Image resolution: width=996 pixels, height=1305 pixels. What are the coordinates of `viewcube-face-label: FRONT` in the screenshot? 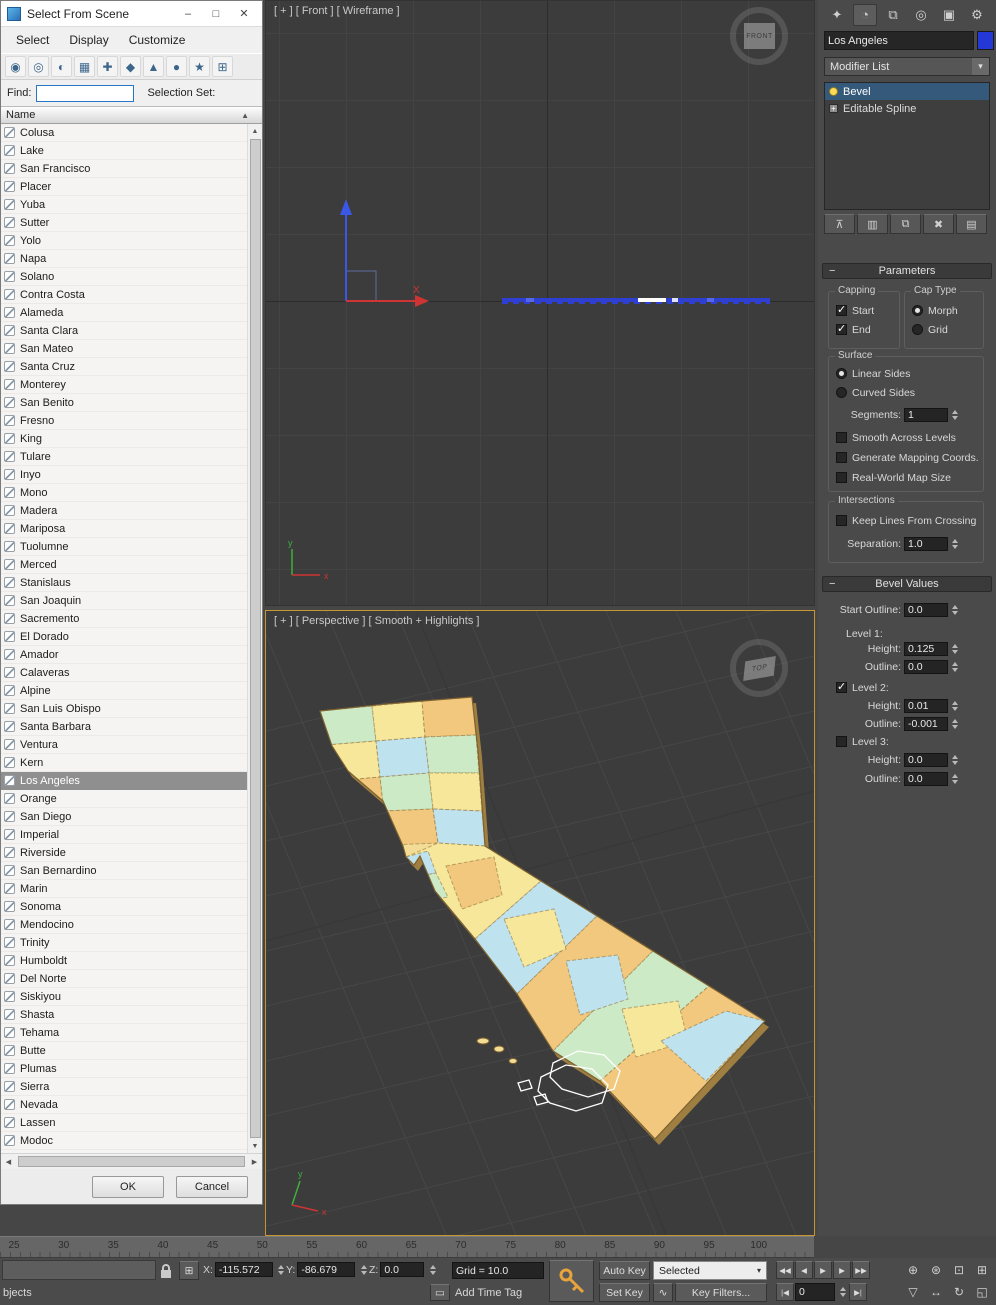 It's located at (759, 36).